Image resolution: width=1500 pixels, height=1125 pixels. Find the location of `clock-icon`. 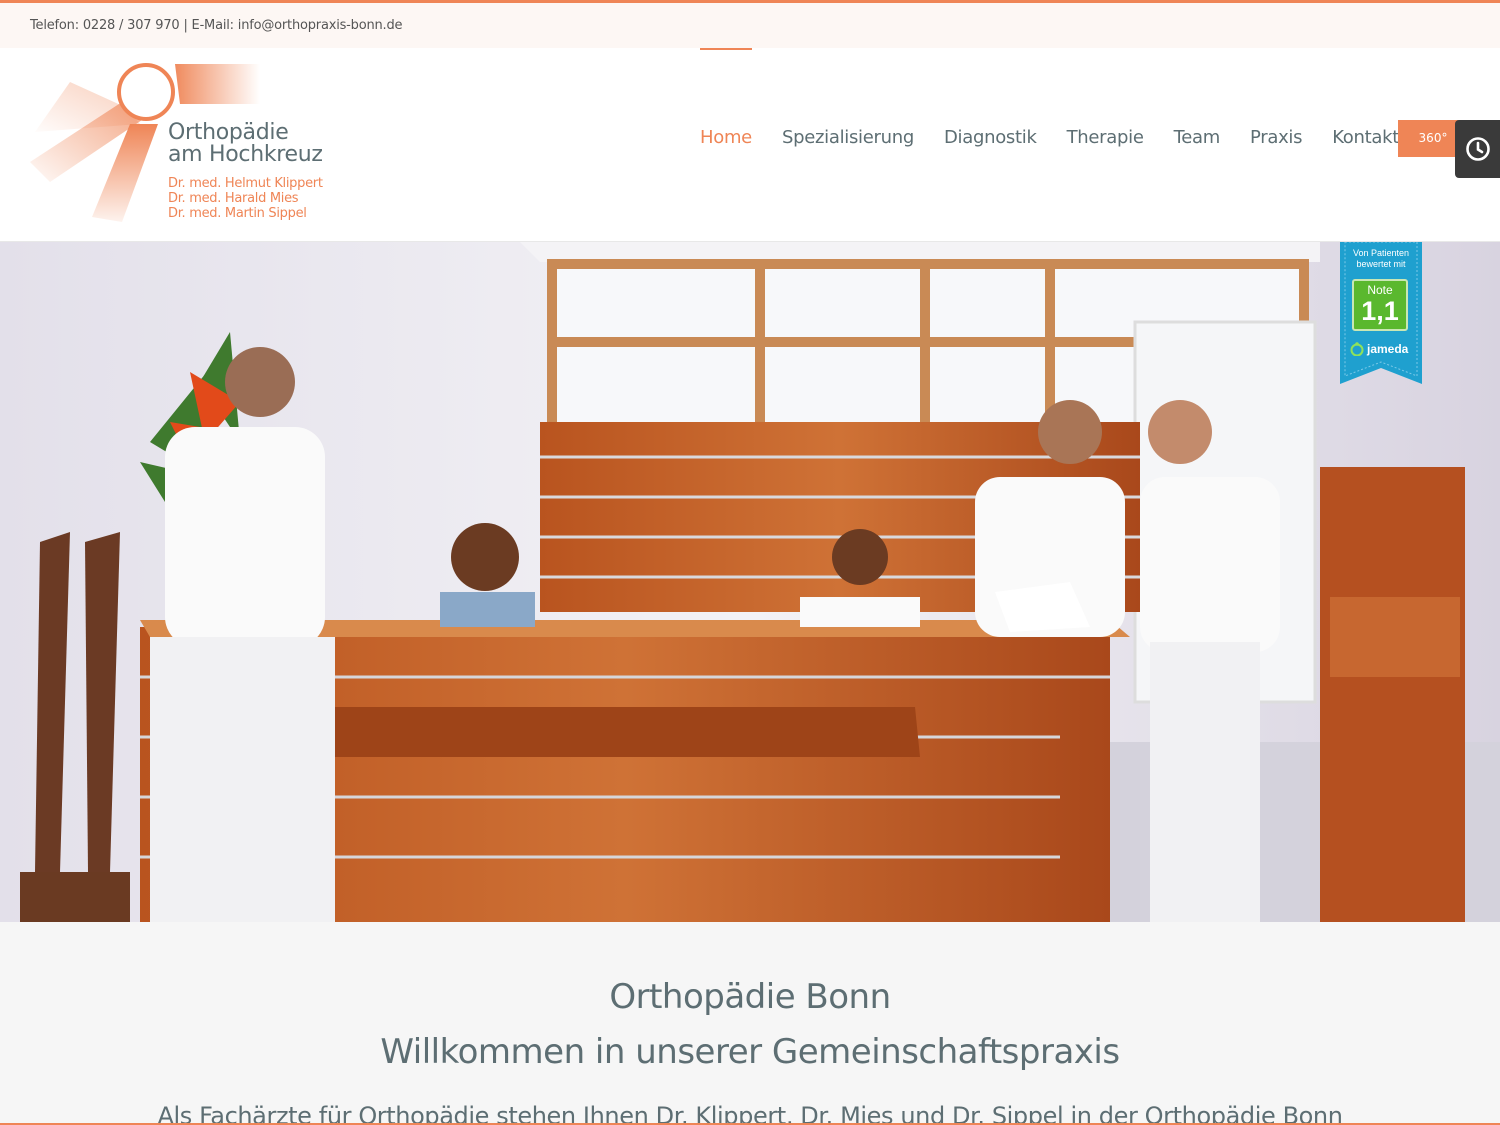

clock-icon is located at coordinates (1477, 149).